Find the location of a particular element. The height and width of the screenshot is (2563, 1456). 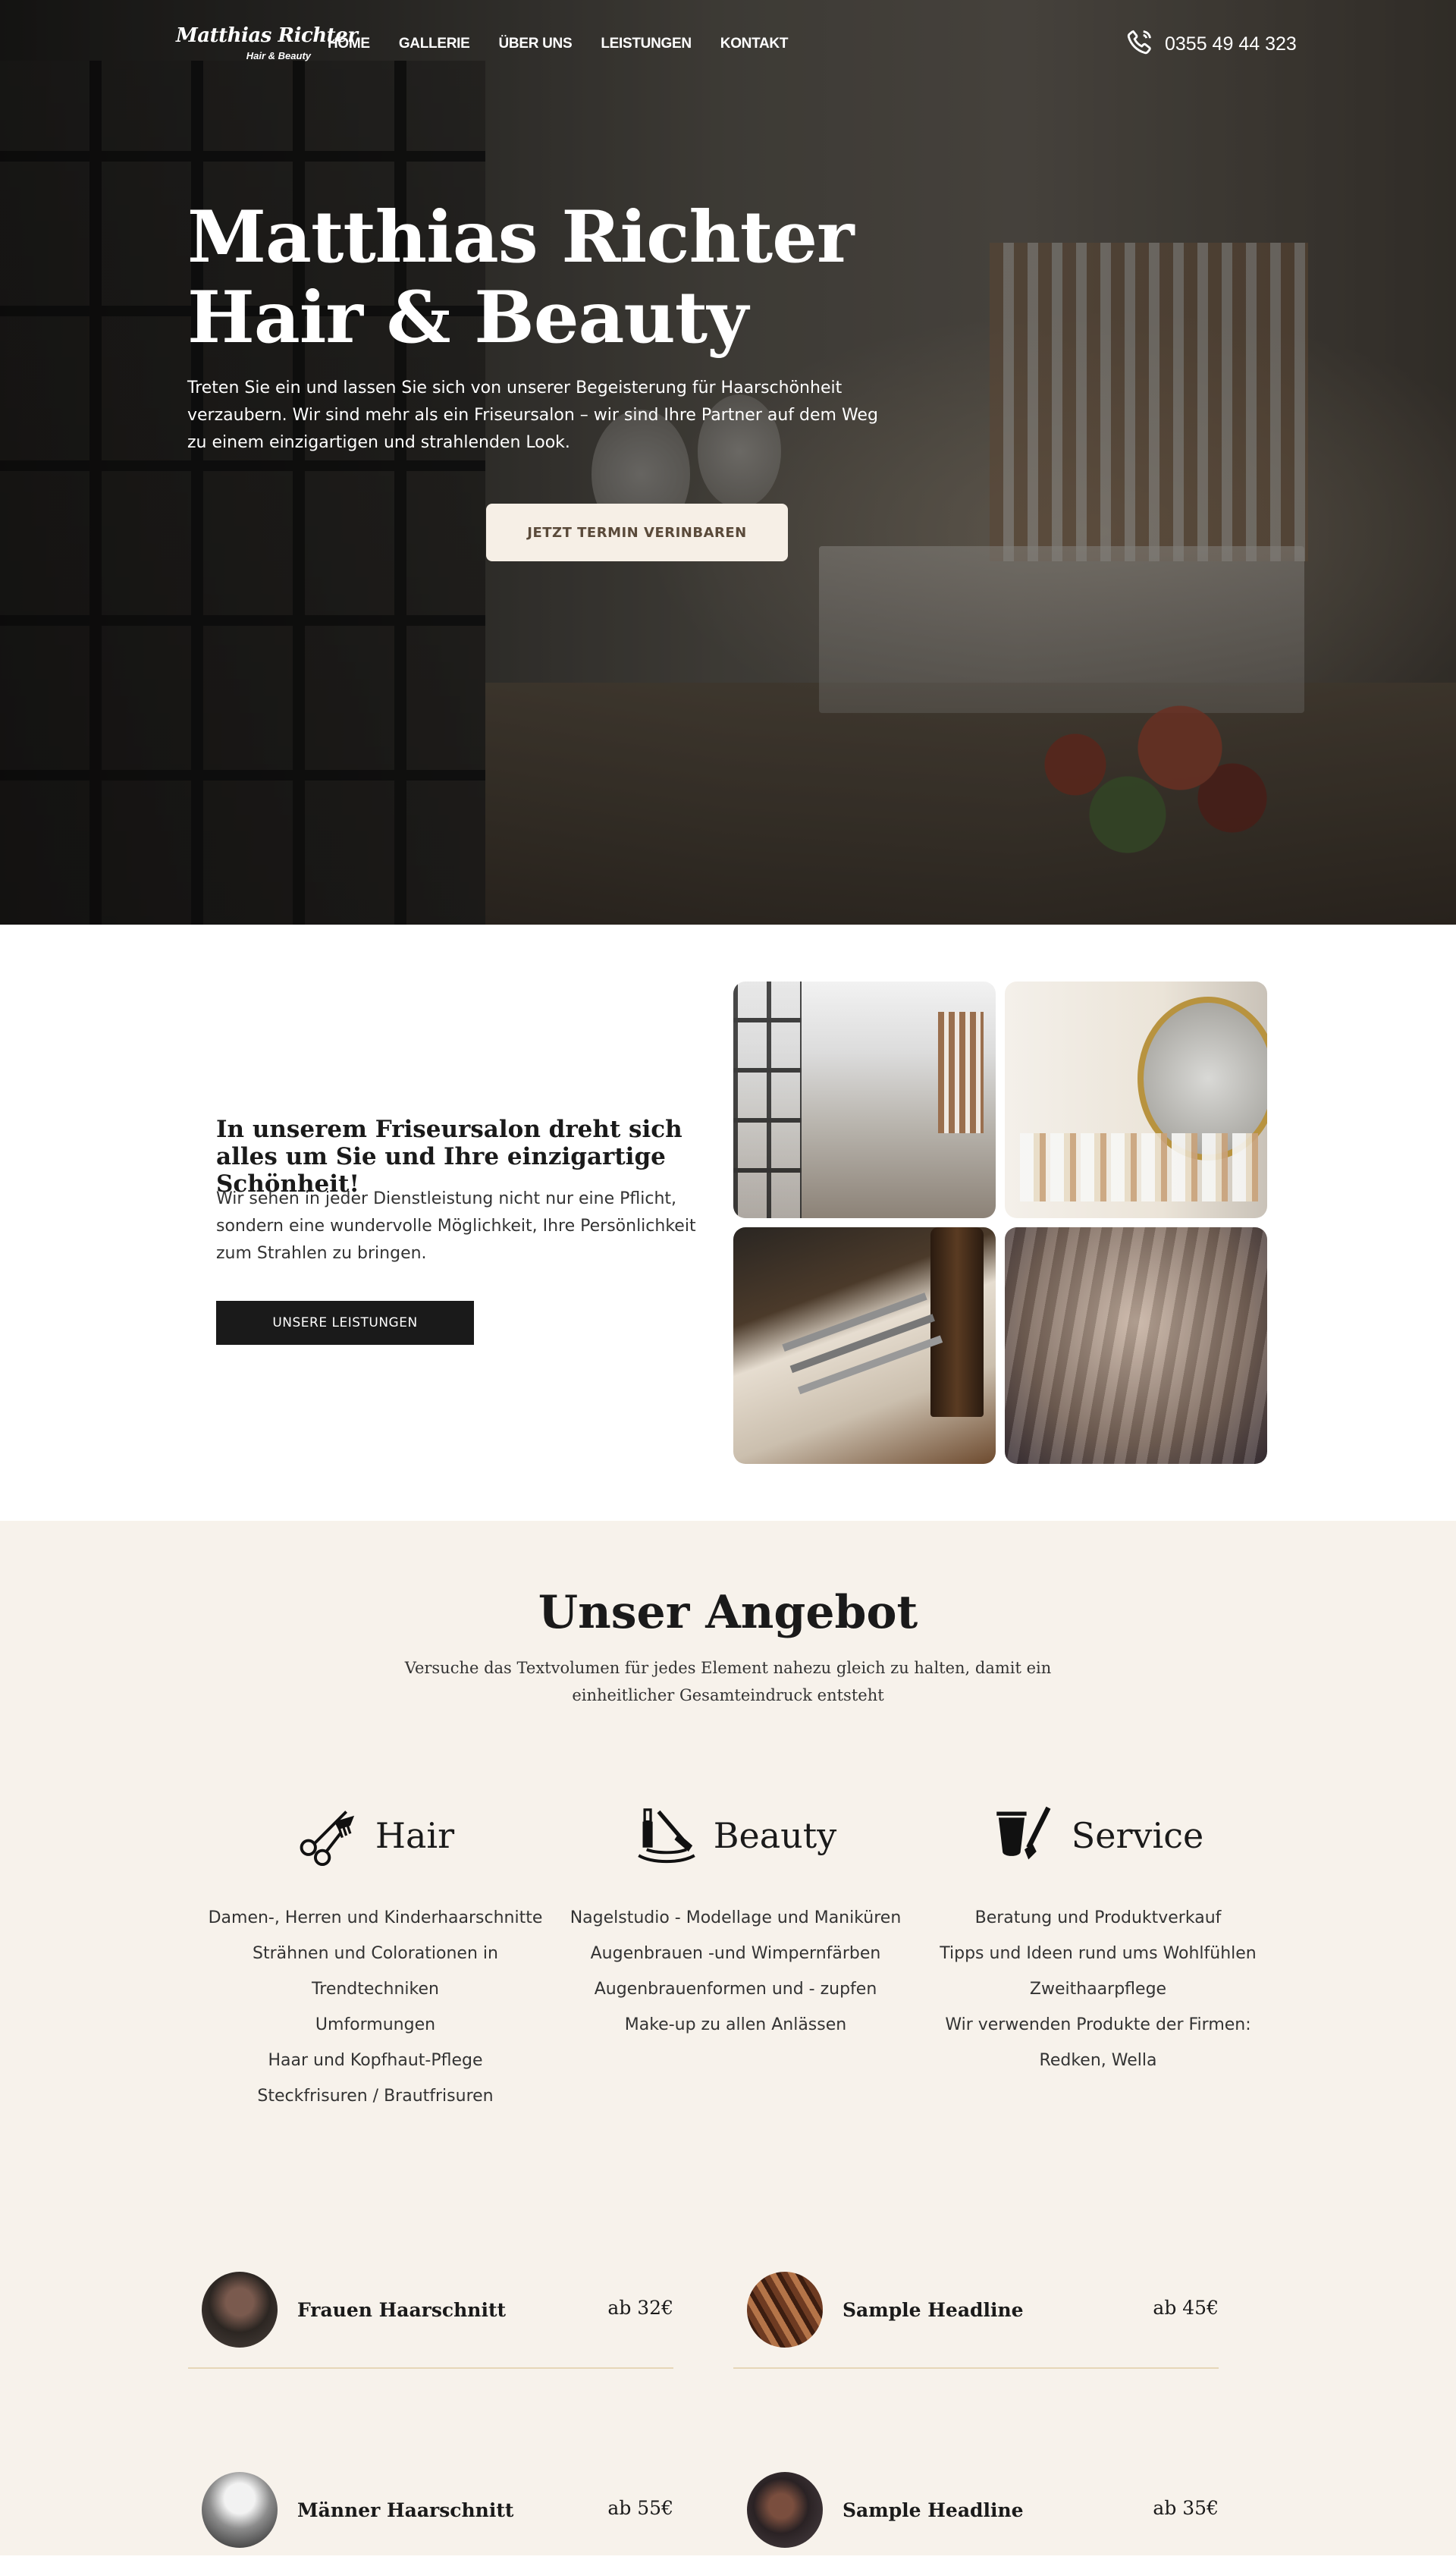

logo-main-text: Matthias Richter is located at coordinates (267, 35).